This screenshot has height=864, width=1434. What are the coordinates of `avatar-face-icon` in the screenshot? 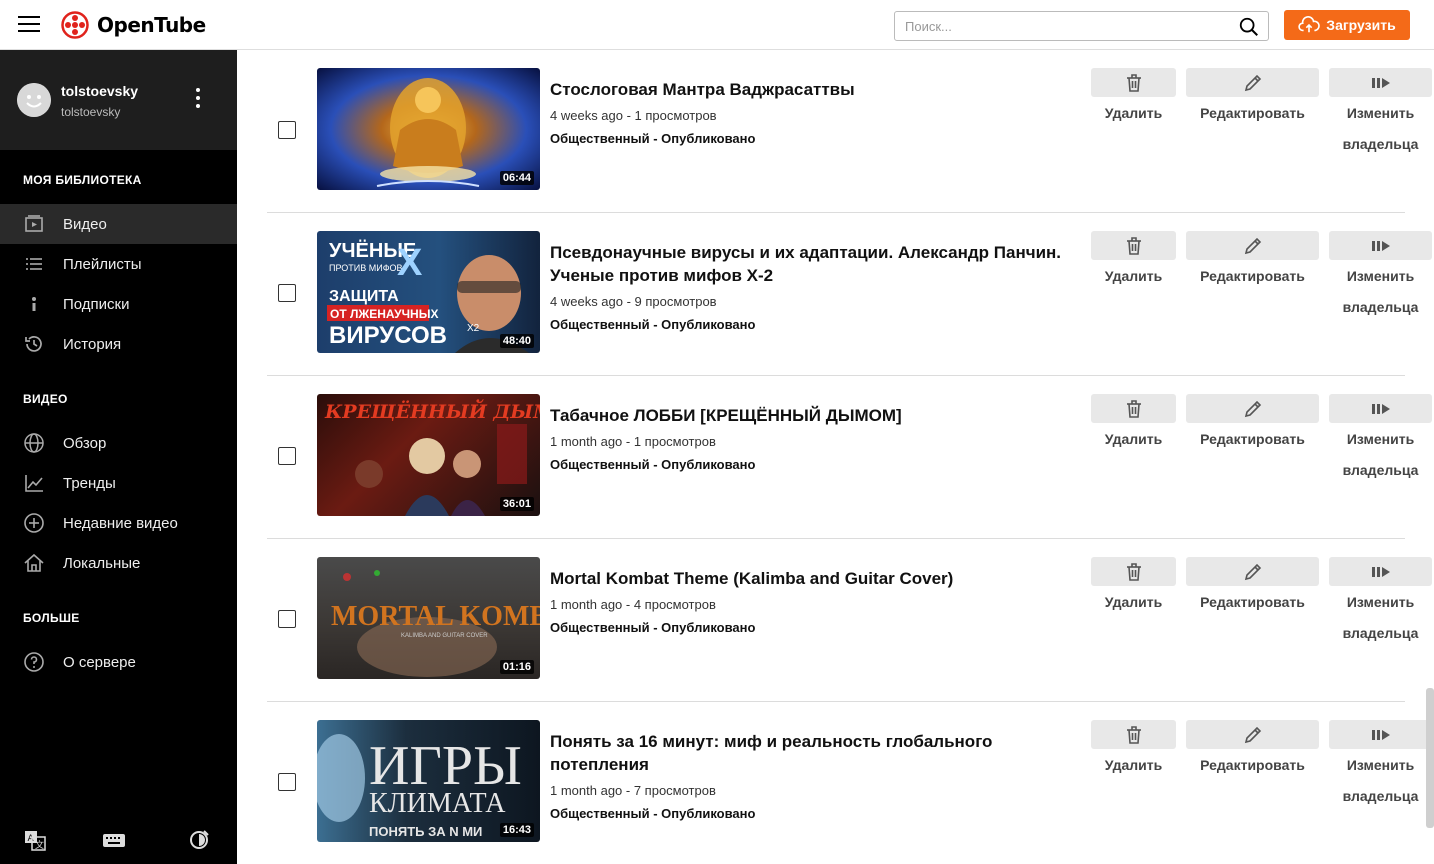 It's located at (34, 100).